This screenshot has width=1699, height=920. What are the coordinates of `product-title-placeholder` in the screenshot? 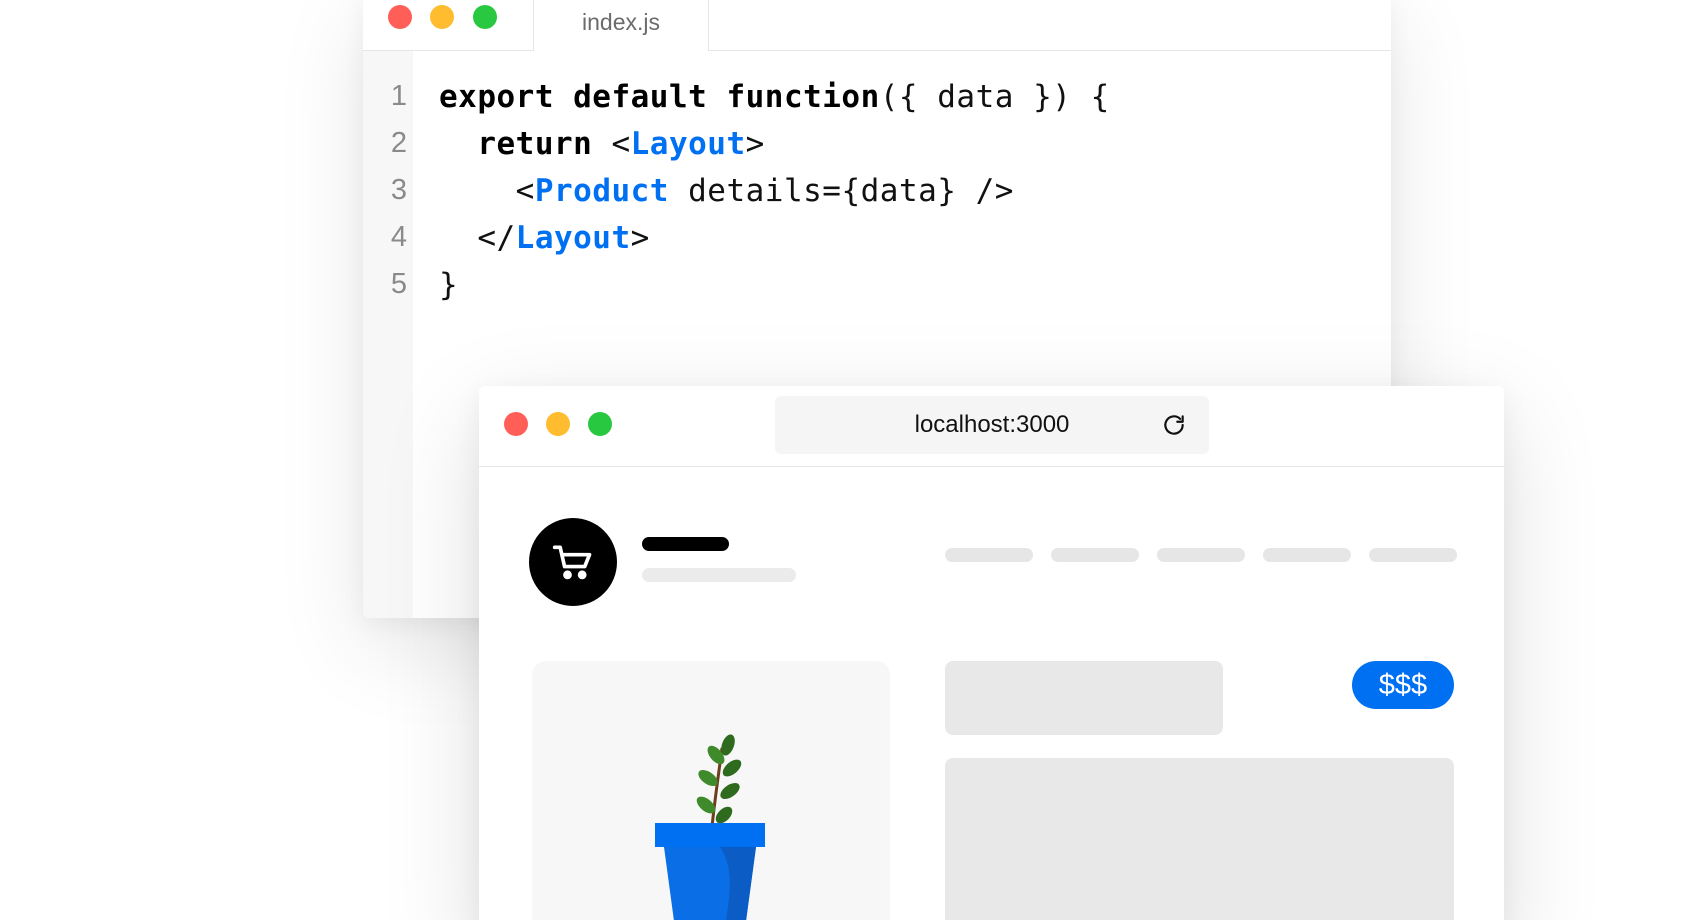 It's located at (1084, 698).